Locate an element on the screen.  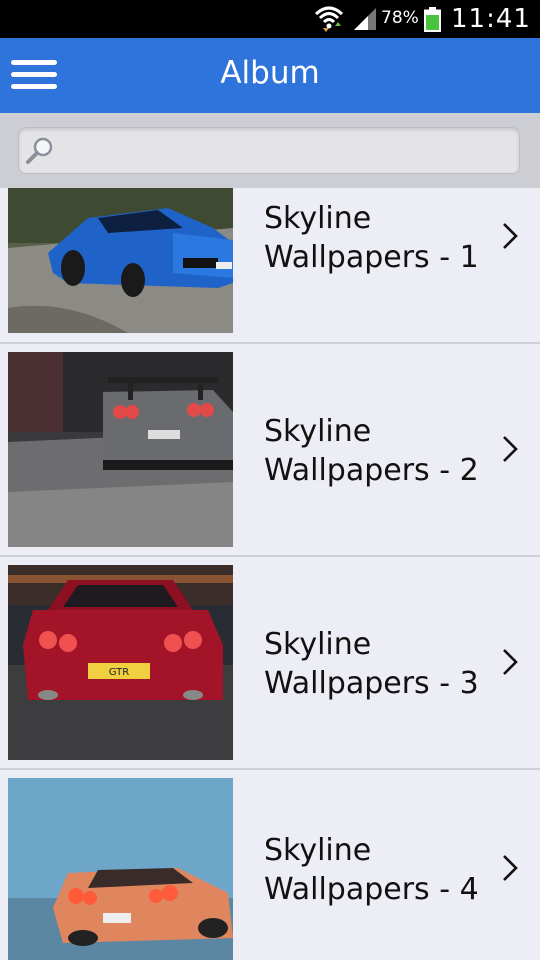
wifi-icon is located at coordinates (329, 19).